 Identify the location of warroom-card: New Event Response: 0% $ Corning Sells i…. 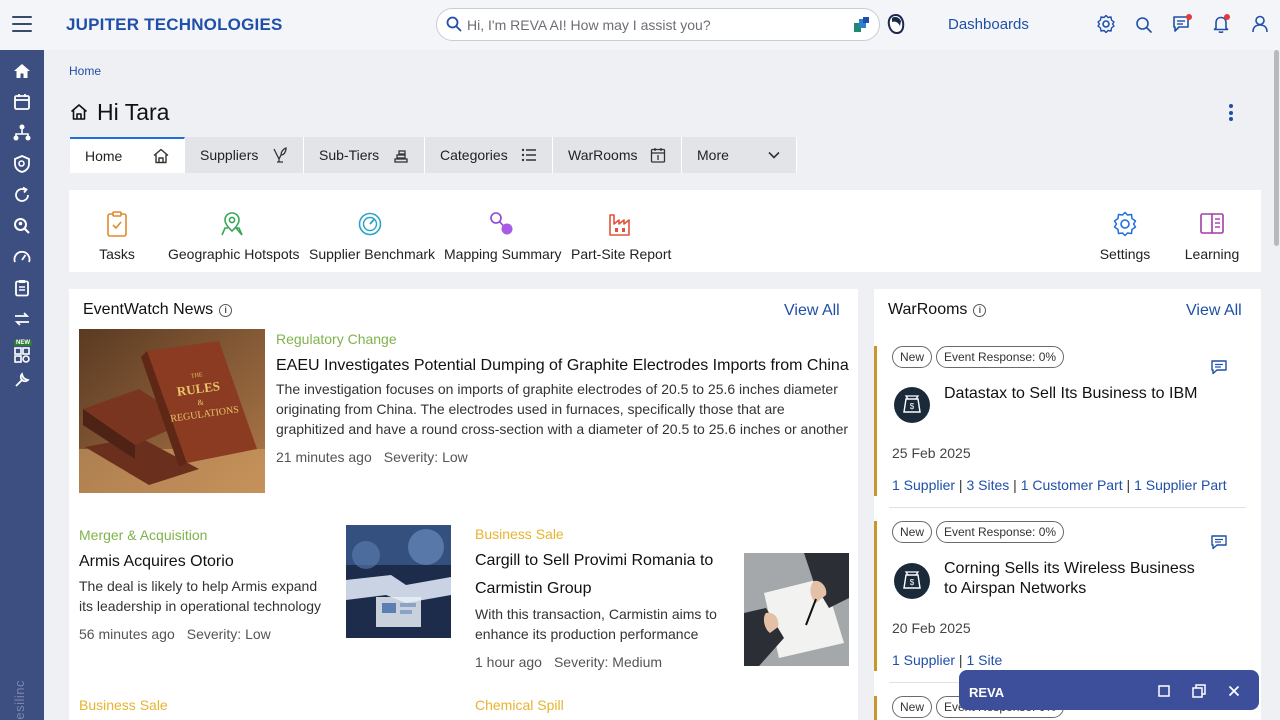
(1060, 596).